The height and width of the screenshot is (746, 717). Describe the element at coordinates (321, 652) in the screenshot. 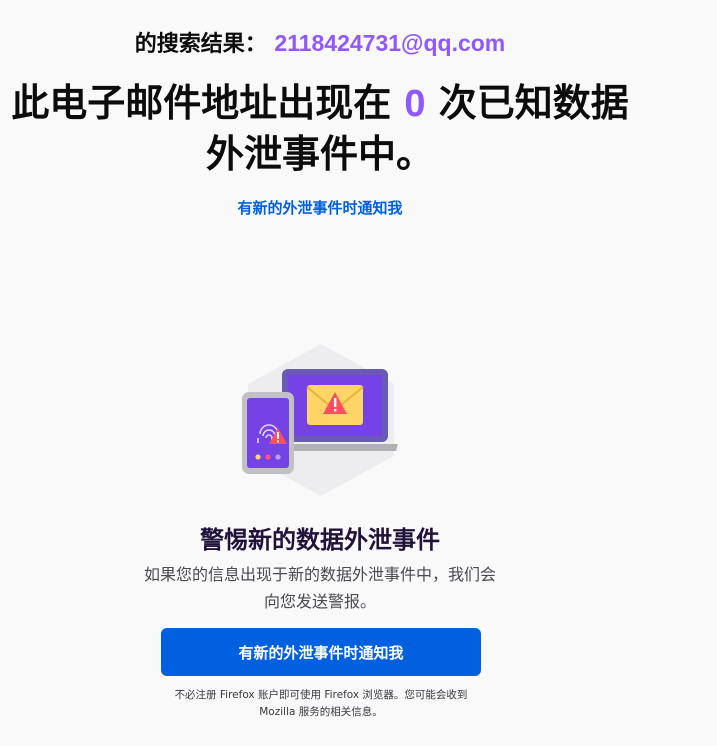

I see `notify-me-button: 有新的外泄事件时通知我` at that location.